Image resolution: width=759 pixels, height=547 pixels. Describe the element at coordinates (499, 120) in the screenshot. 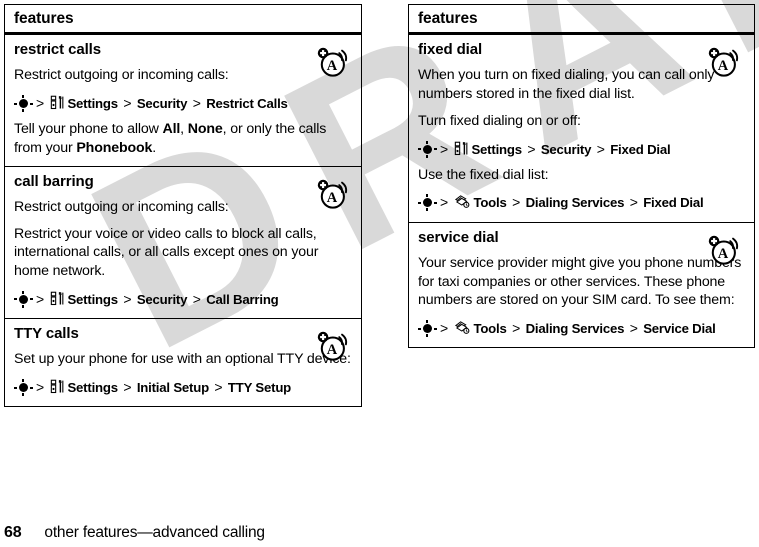

I see `feature-paragraph: Turn fixed dialing on or off:` at that location.